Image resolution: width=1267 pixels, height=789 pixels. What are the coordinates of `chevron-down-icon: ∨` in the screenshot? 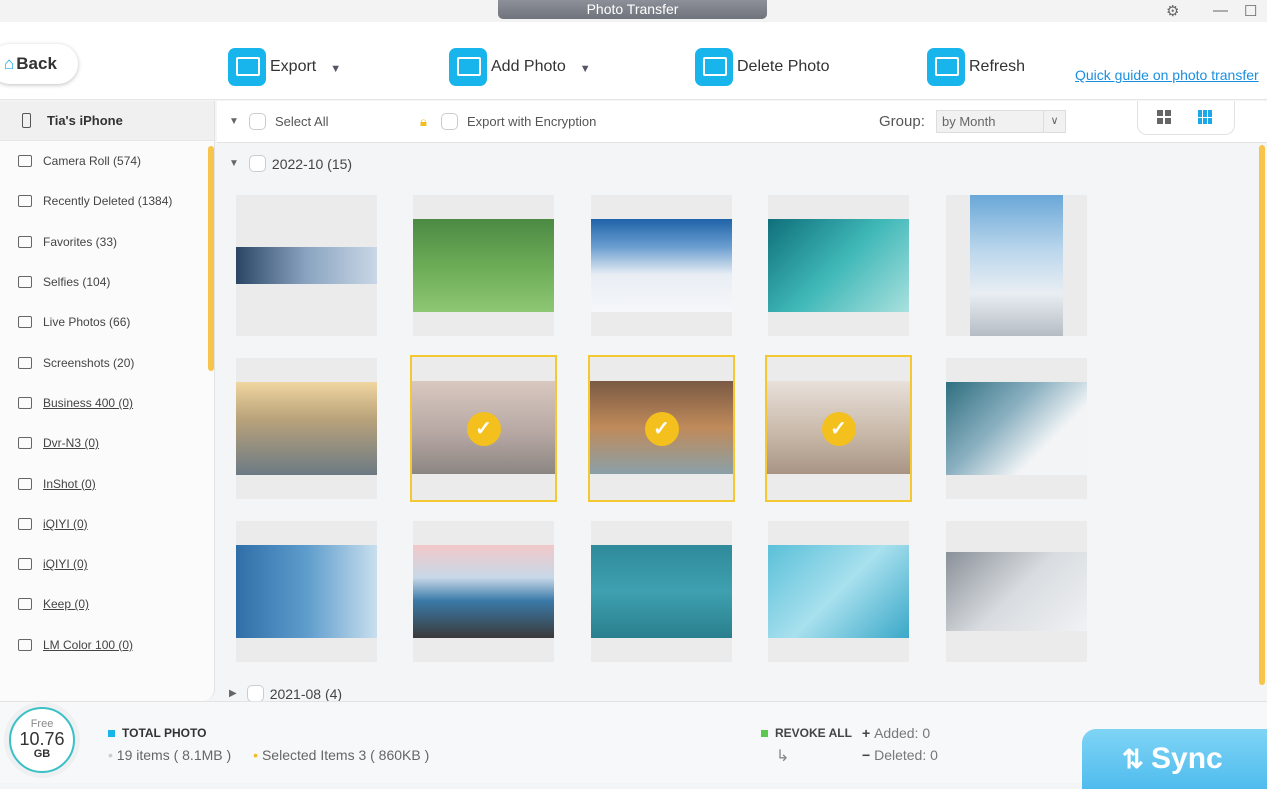 It's located at (1054, 121).